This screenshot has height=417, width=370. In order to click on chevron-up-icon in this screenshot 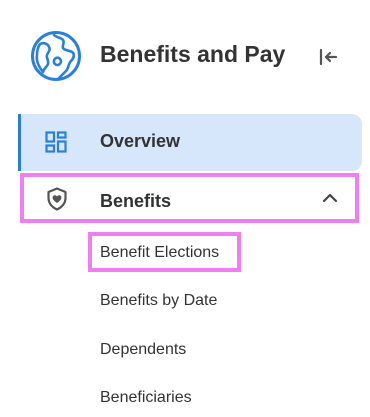, I will do `click(330, 198)`.